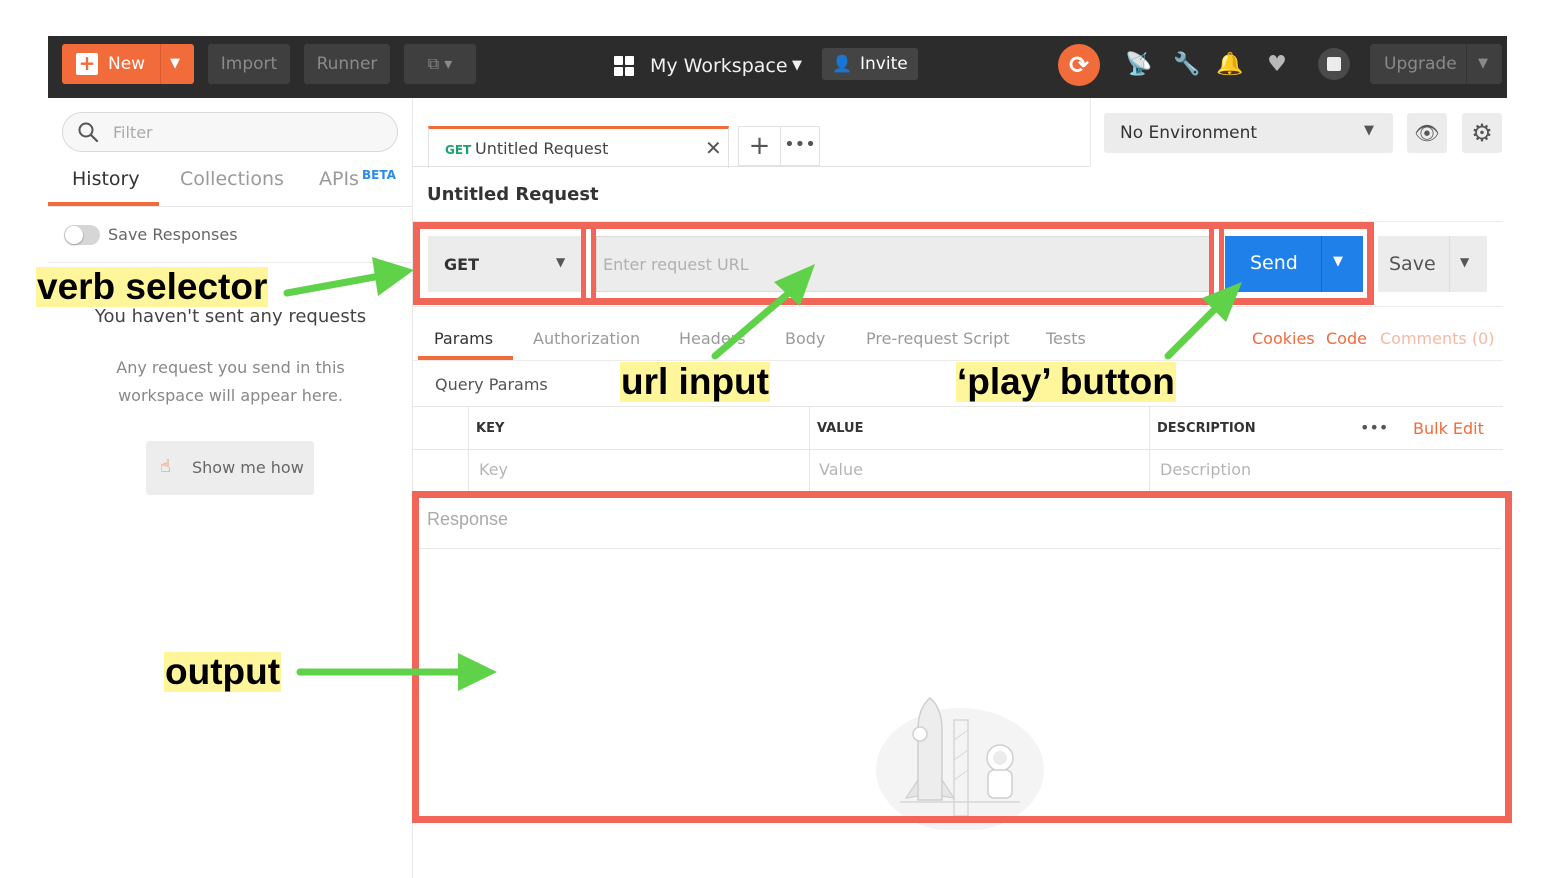  What do you see at coordinates (1066, 381) in the screenshot?
I see `callout-play-button: ‘play’ button` at bounding box center [1066, 381].